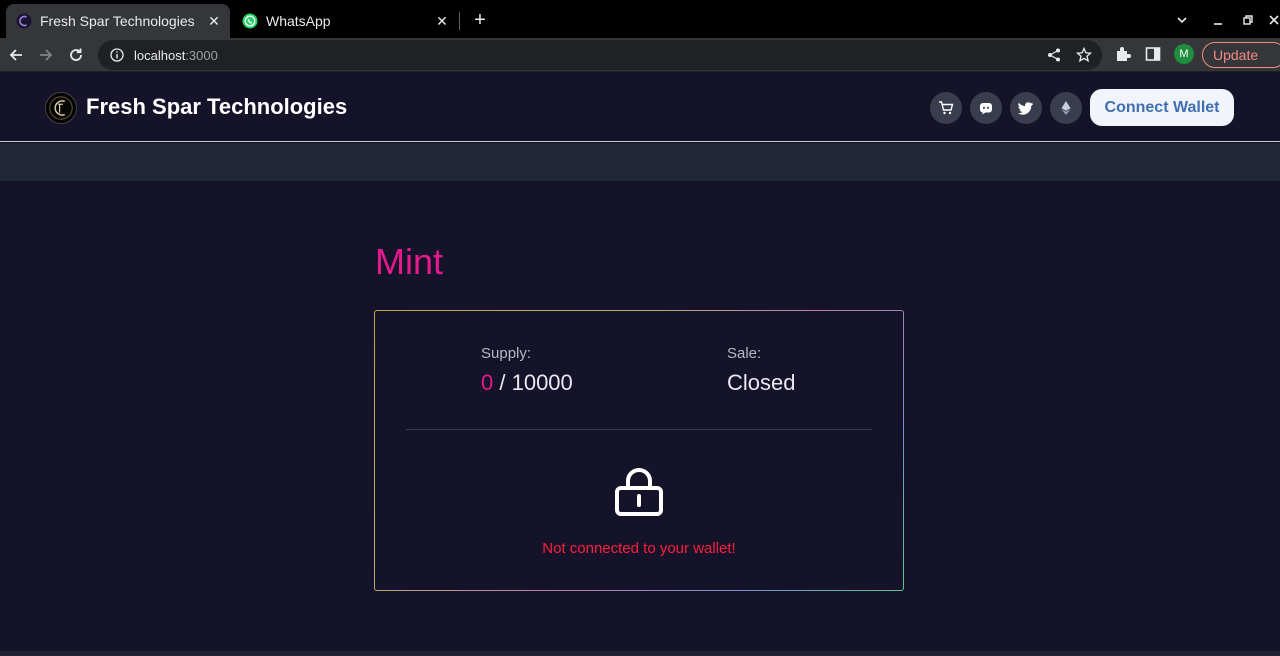 Image resolution: width=1280 pixels, height=656 pixels. Describe the element at coordinates (1054, 55) in the screenshot. I see `share-icon` at that location.